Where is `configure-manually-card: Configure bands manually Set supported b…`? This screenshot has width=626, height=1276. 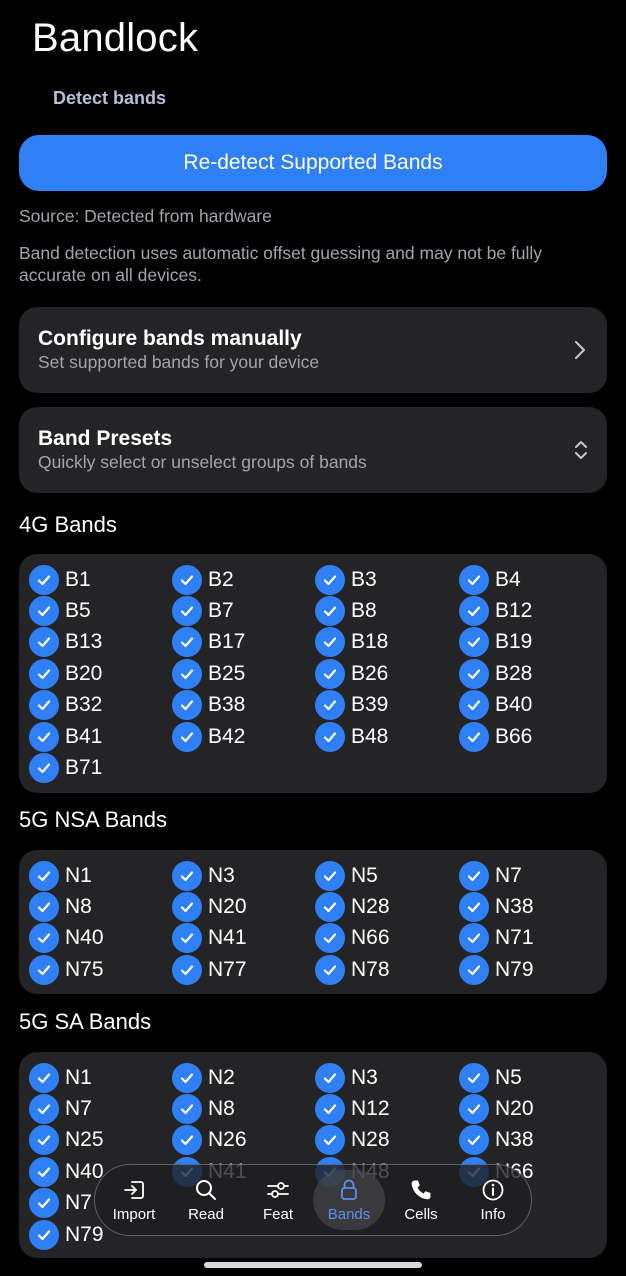
configure-manually-card: Configure bands manually Set supported b… is located at coordinates (313, 350).